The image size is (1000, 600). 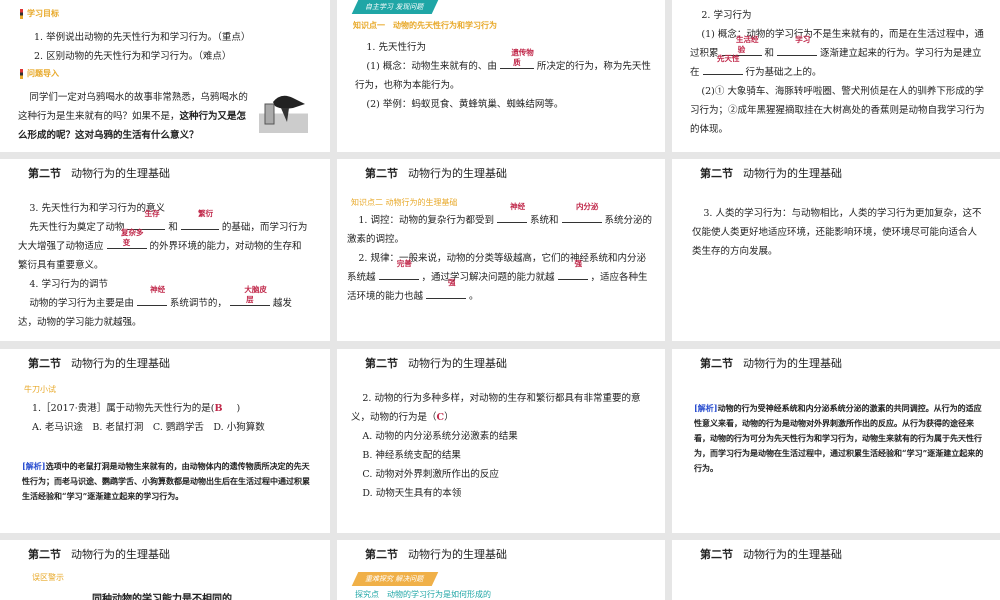 I want to click on goals-label: 学习目标, so click(x=43, y=13).